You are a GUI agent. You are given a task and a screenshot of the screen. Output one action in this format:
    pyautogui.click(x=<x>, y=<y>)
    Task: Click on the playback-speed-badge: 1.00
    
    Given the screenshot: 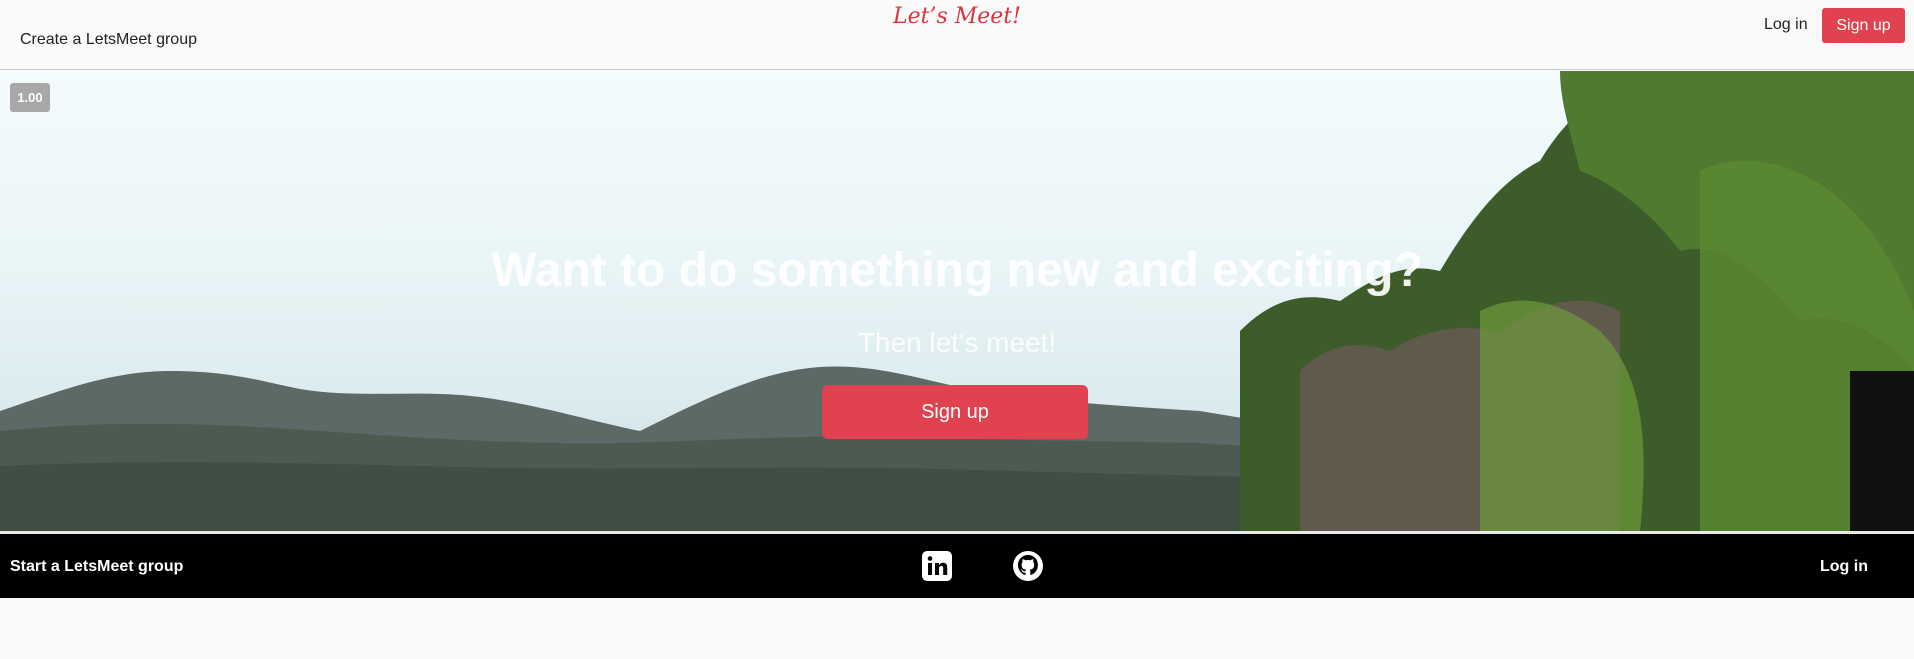 What is the action you would take?
    pyautogui.click(x=30, y=97)
    